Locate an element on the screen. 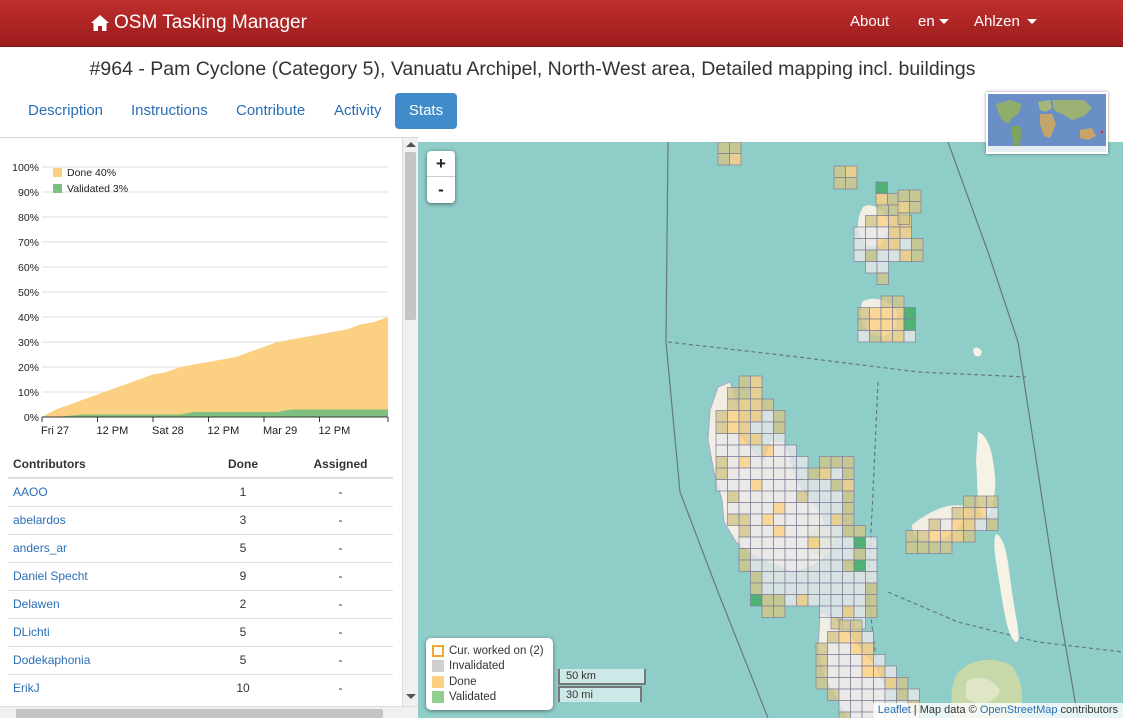 This screenshot has width=1123, height=718. zoom-in-button: + is located at coordinates (441, 164).